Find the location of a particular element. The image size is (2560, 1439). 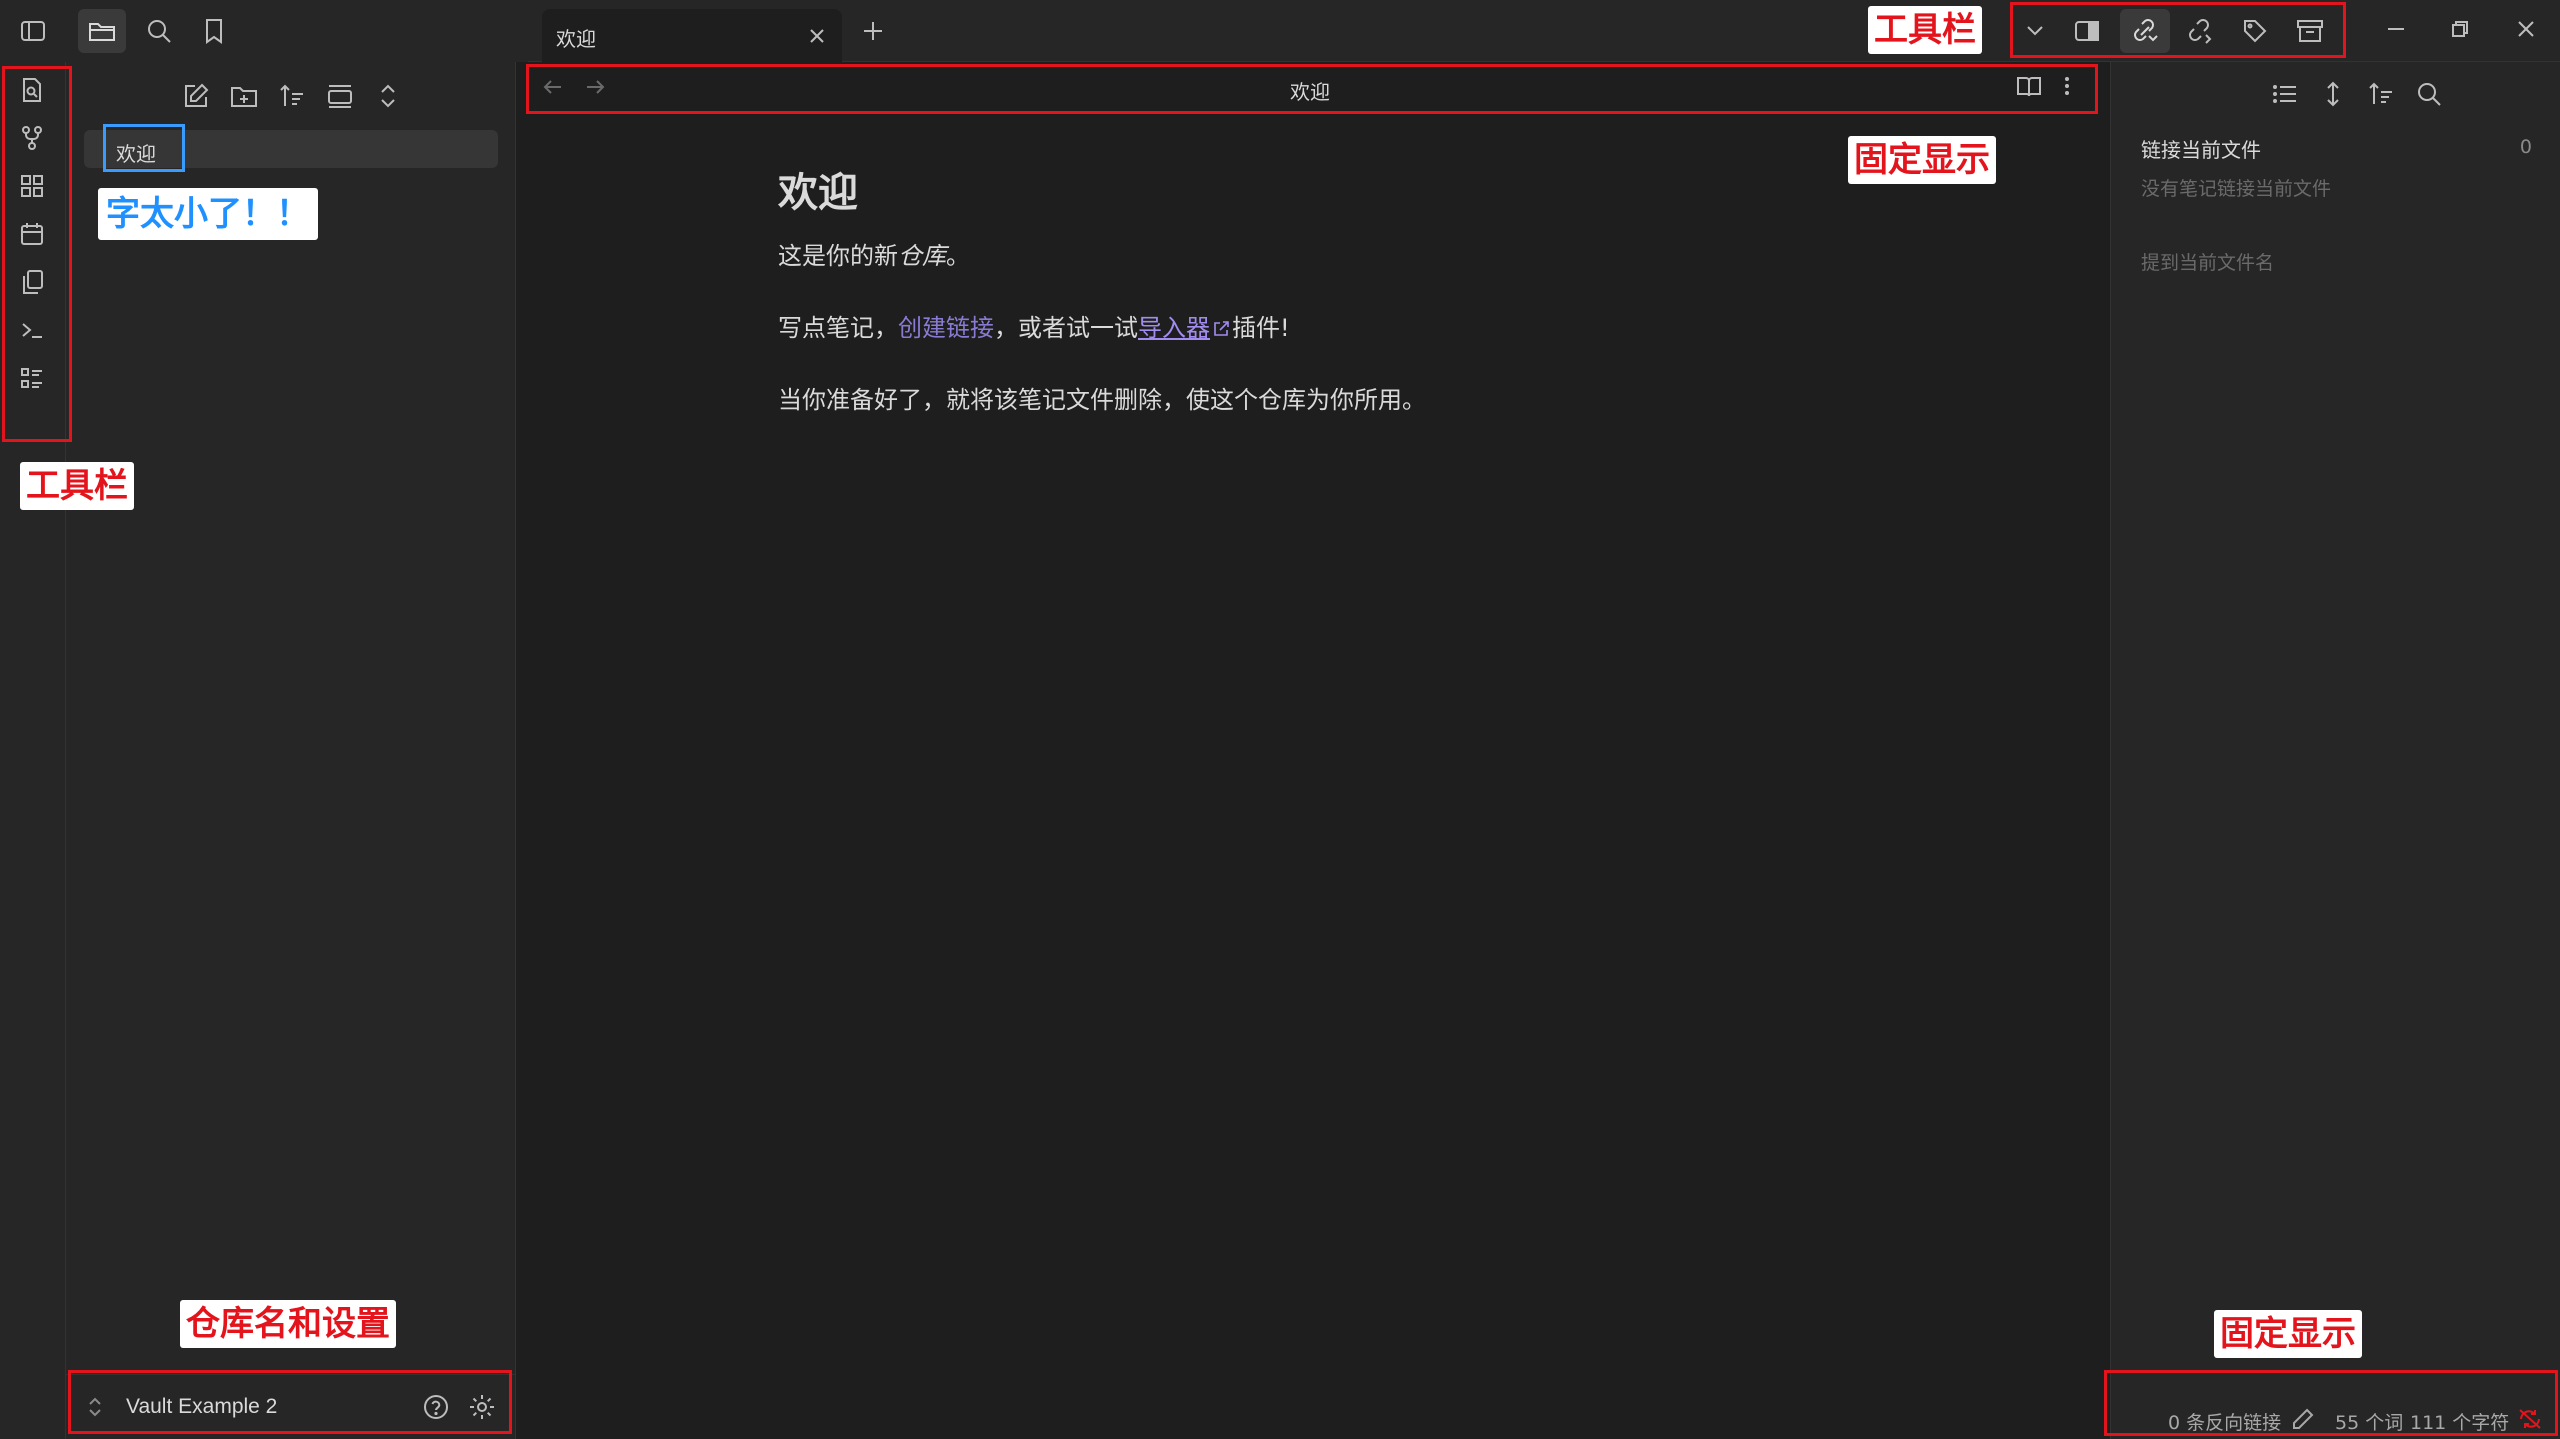

sidebar-left-icon is located at coordinates (33, 31).